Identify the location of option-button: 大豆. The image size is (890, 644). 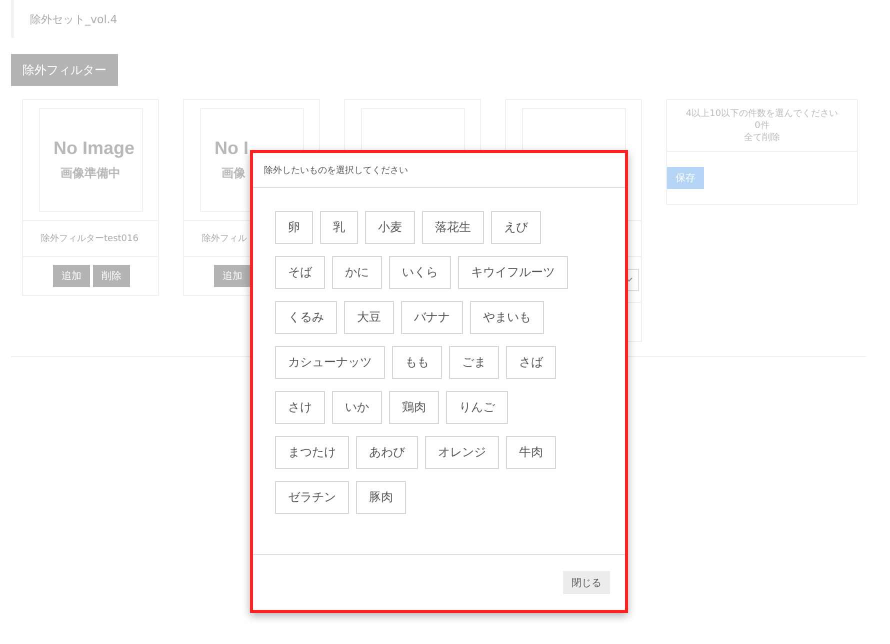
(369, 317).